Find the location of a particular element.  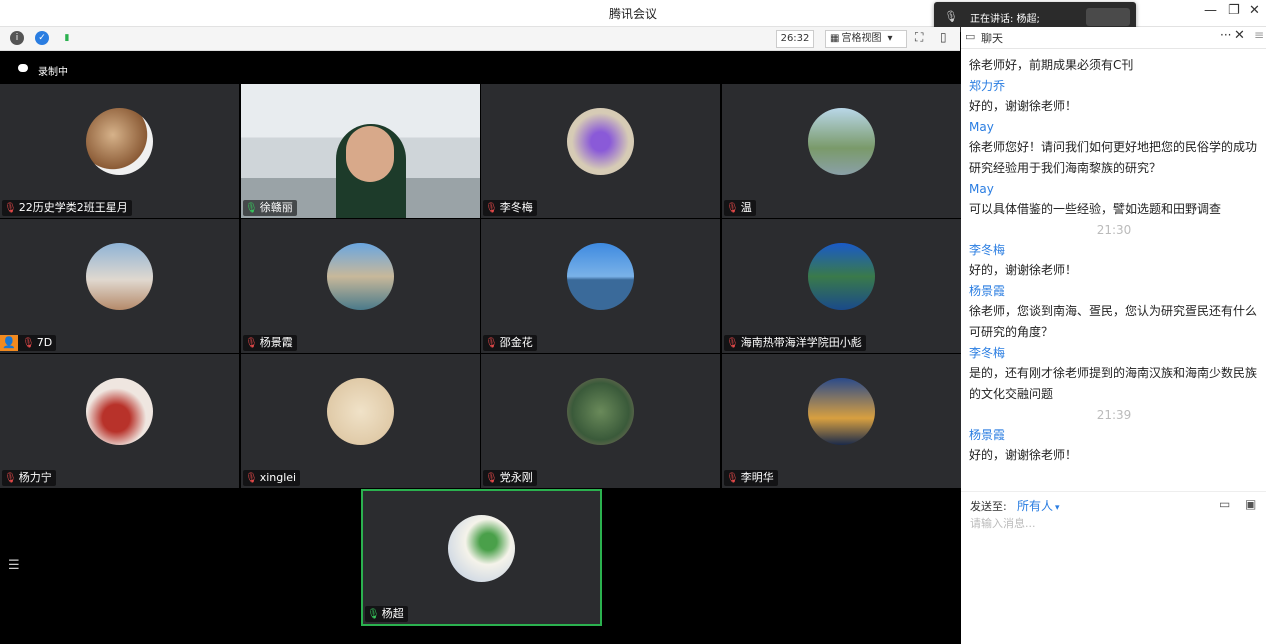

participant-label: 🎙 杨景霞 is located at coordinates (270, 343).